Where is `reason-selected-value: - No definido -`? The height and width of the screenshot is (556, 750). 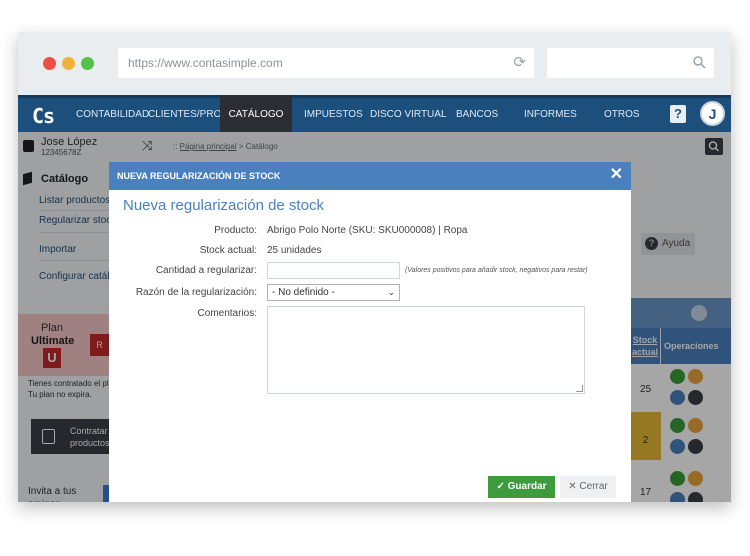
reason-selected-value: - No definido - is located at coordinates (303, 292).